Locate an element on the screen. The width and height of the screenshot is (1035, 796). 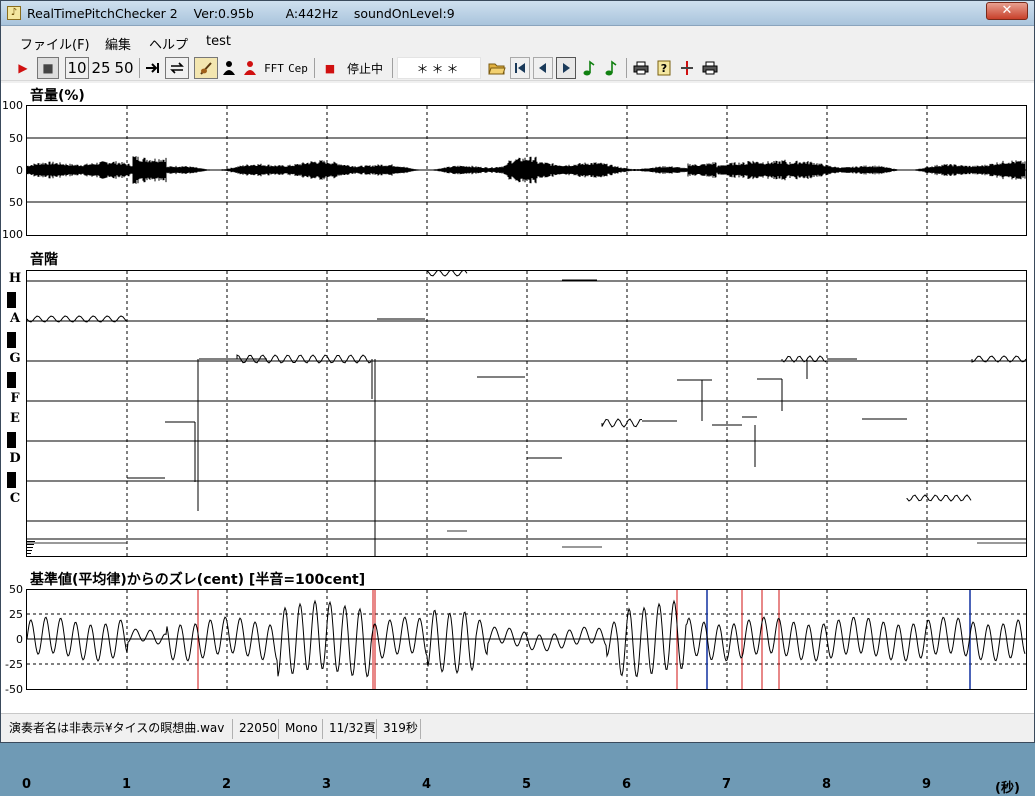
music-note-icon is located at coordinates (611, 68).